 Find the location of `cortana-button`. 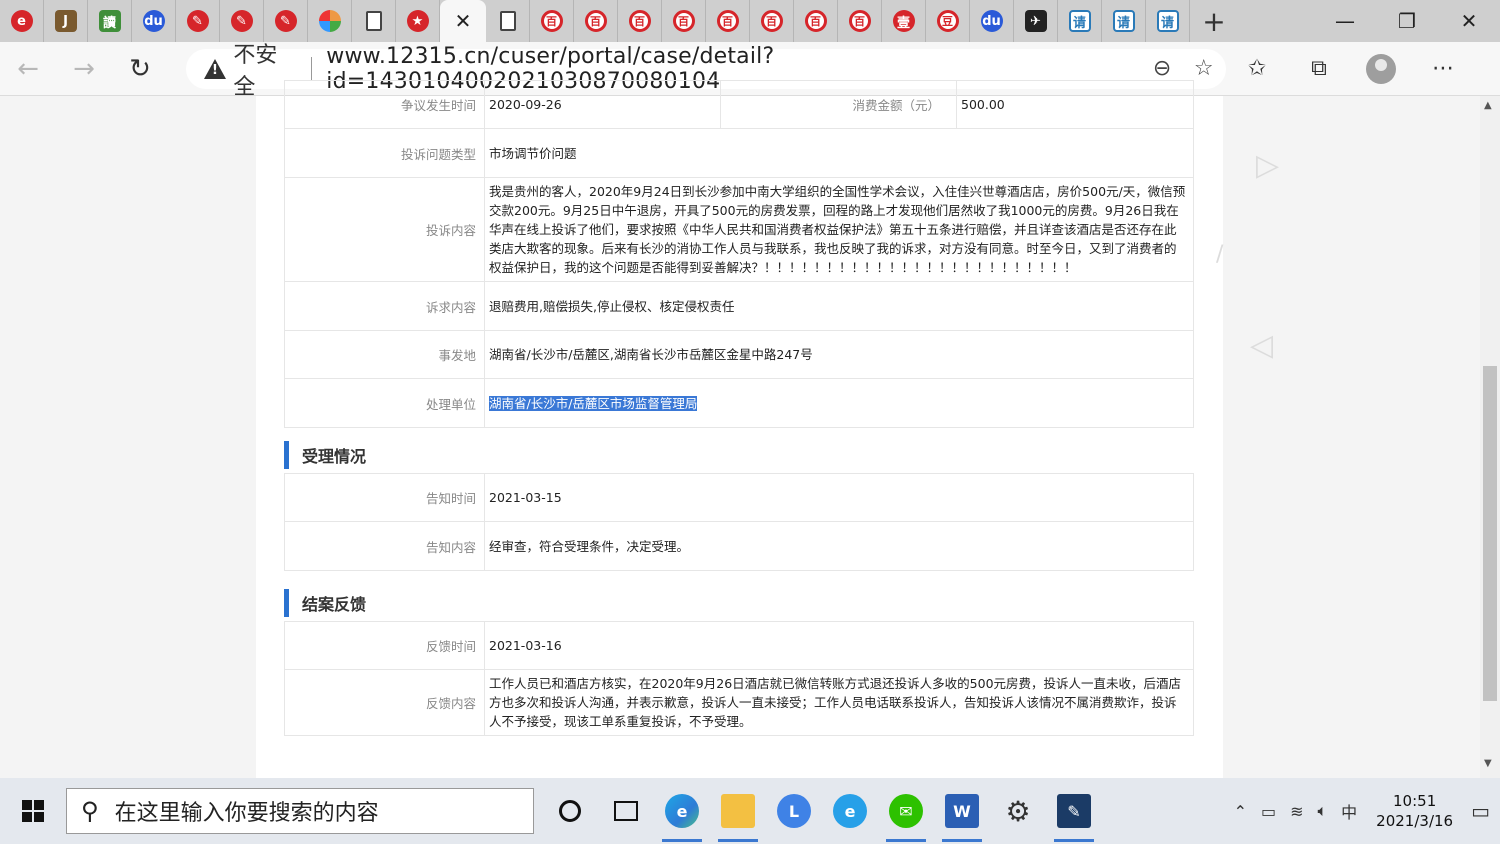

cortana-button is located at coordinates (570, 811).